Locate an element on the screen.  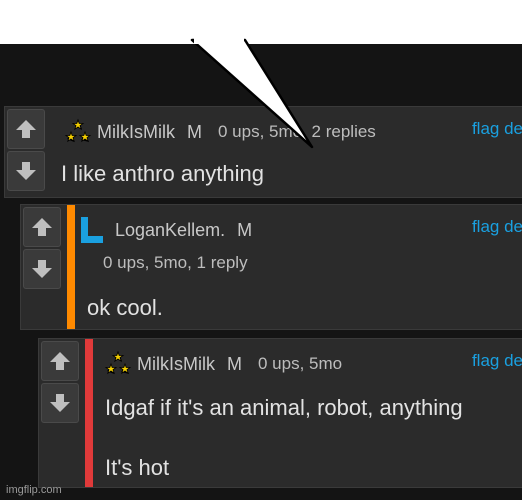
comment-body-line: It's hot is located at coordinates (137, 467).